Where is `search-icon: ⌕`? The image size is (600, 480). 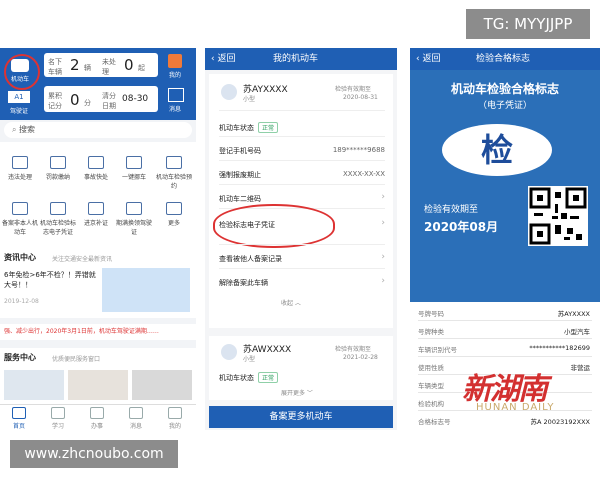 search-icon: ⌕ is located at coordinates (14, 129).